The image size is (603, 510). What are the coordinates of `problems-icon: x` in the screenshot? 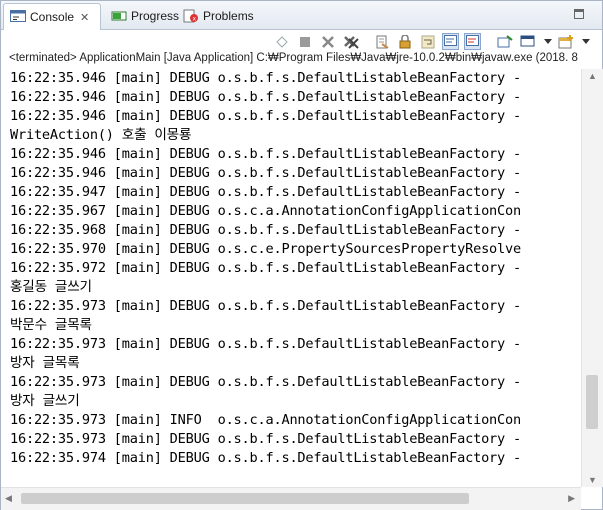 It's located at (191, 16).